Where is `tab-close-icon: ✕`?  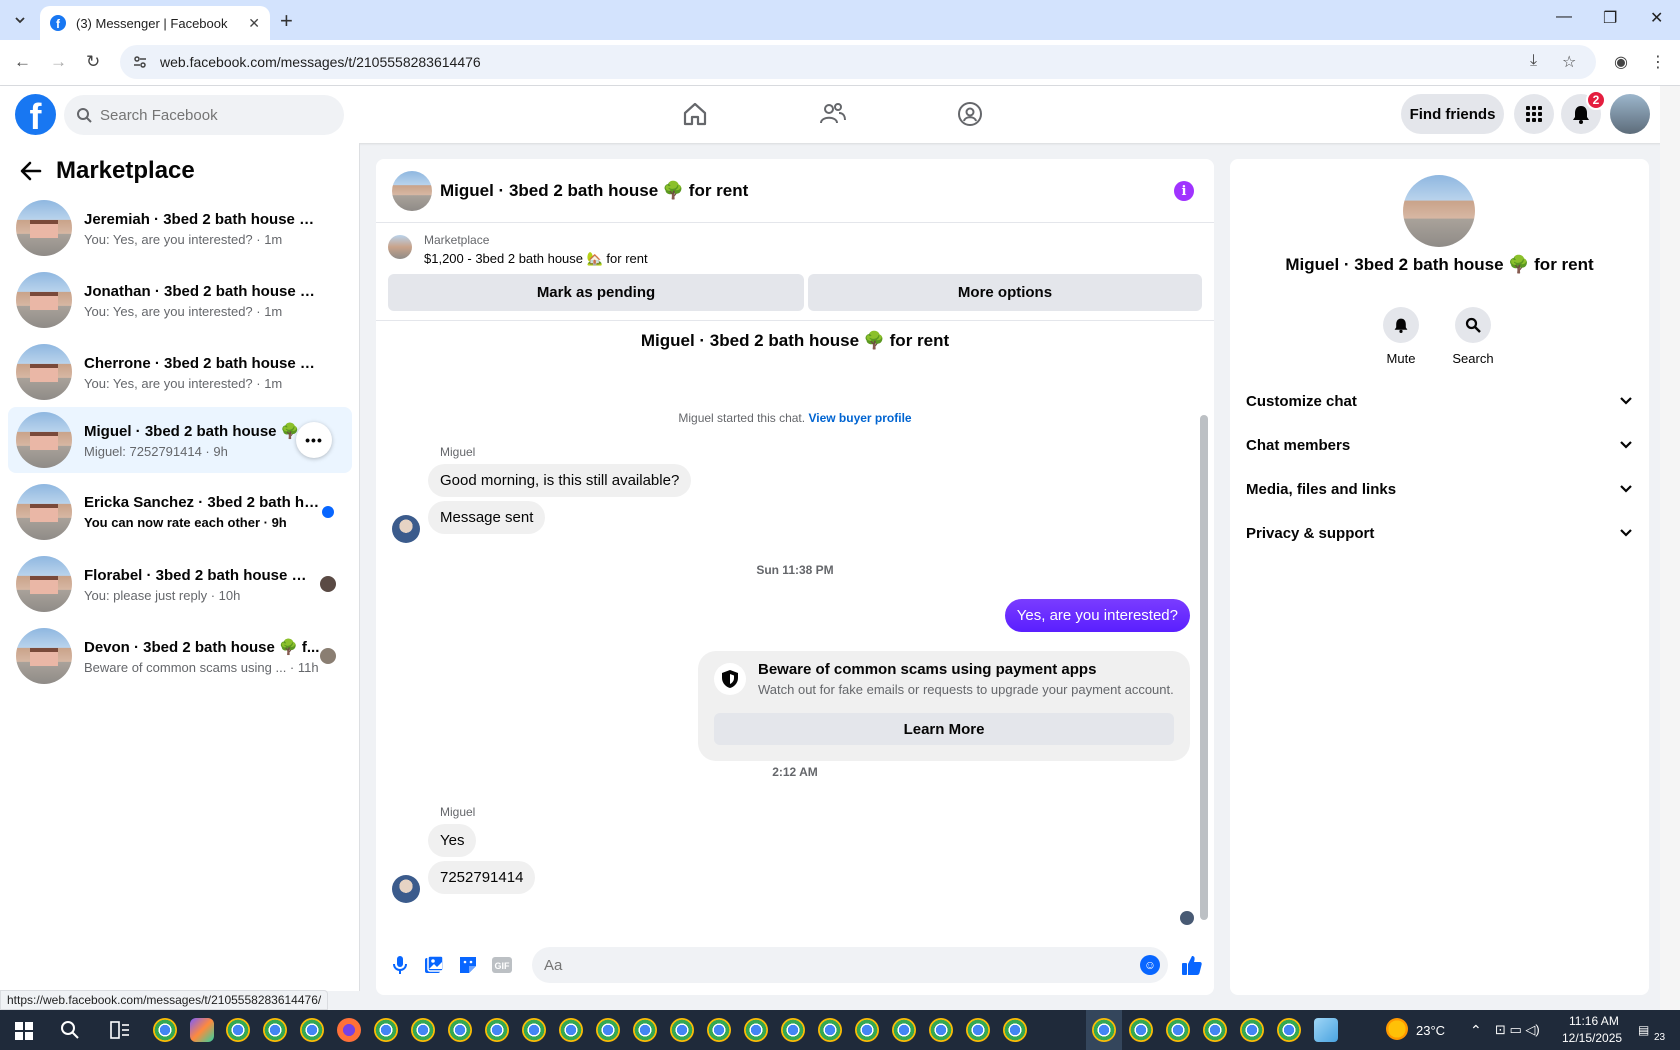 tab-close-icon: ✕ is located at coordinates (254, 23).